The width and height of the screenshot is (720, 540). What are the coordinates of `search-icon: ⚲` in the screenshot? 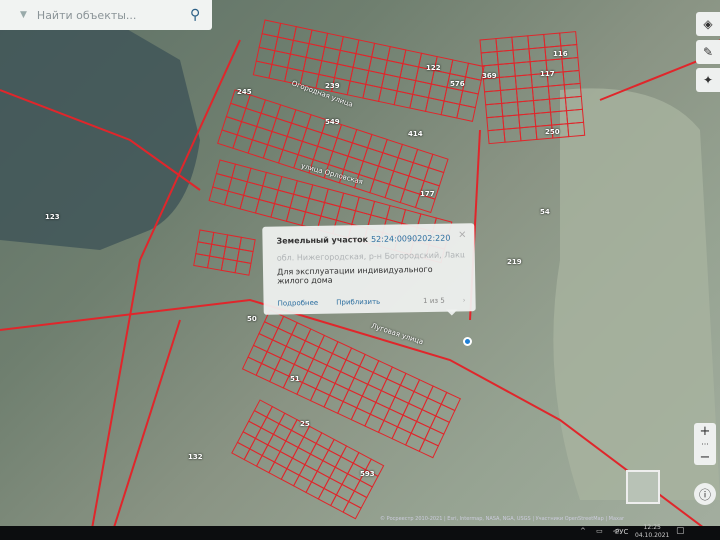 It's located at (201, 15).